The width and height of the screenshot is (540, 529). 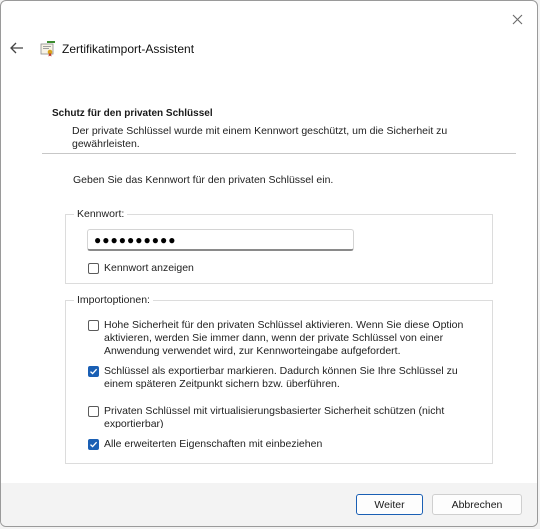 I want to click on close-icon, so click(x=517, y=19).